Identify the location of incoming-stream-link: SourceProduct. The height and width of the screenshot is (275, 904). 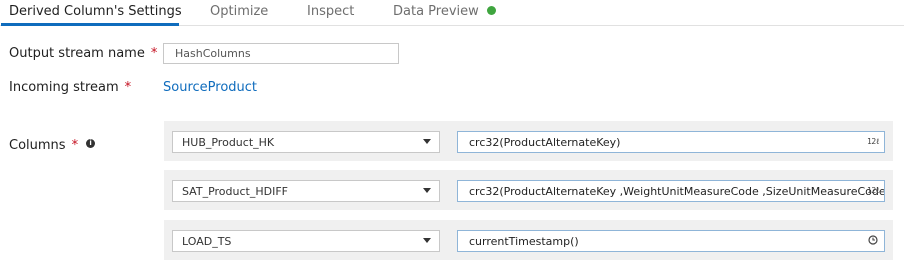
(210, 87).